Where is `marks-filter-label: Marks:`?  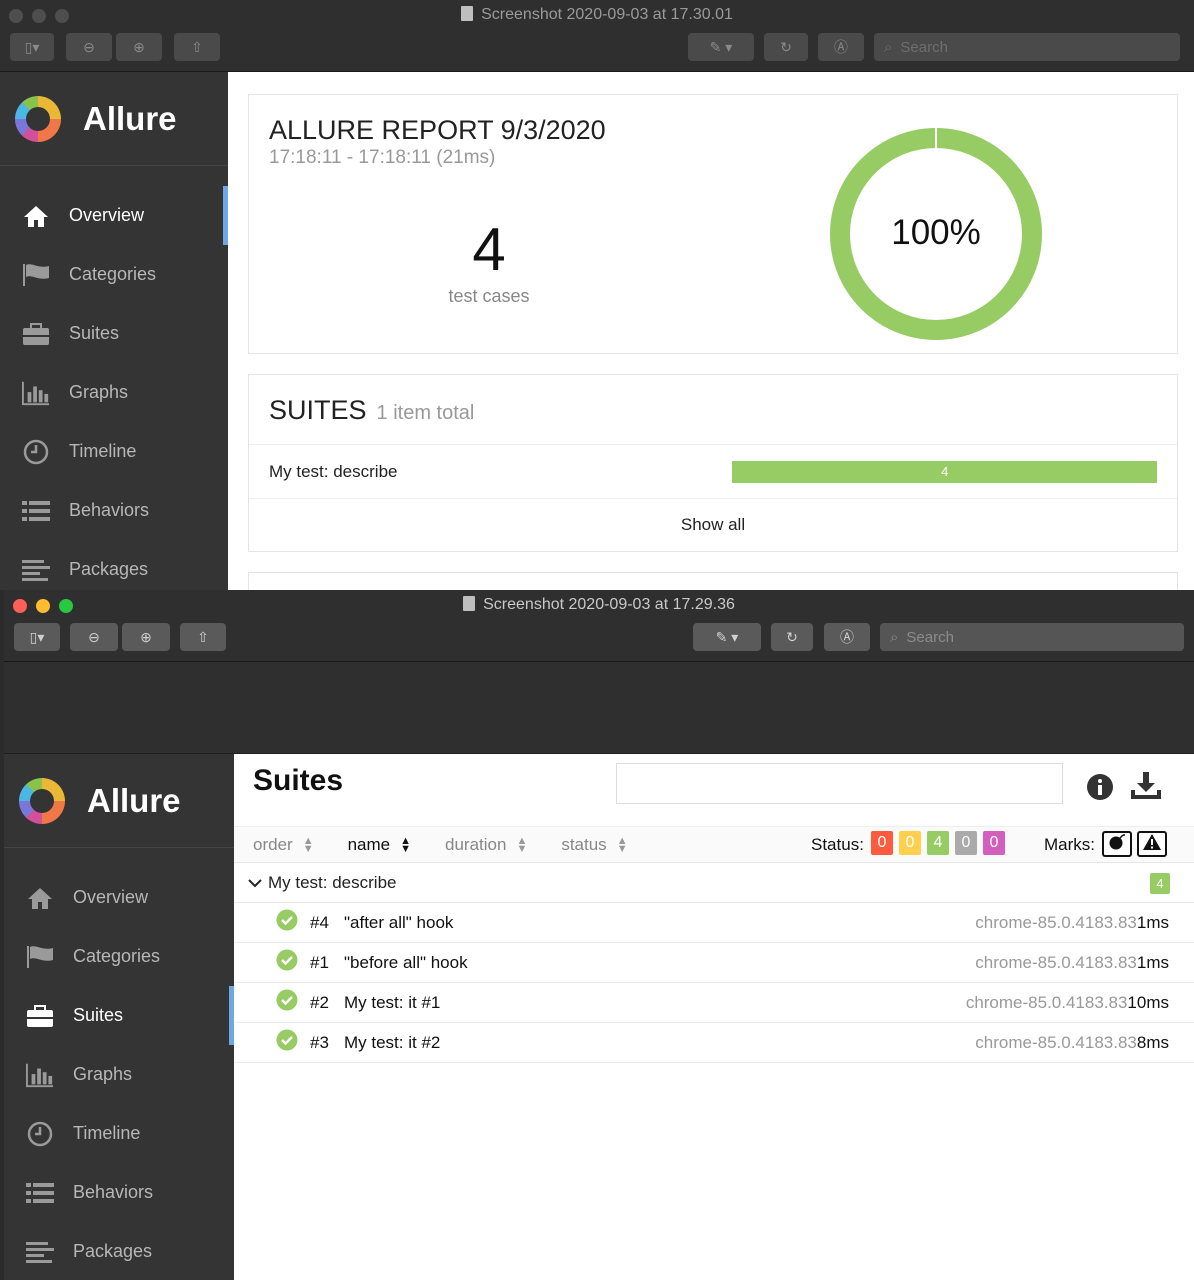 marks-filter-label: Marks: is located at coordinates (1069, 844).